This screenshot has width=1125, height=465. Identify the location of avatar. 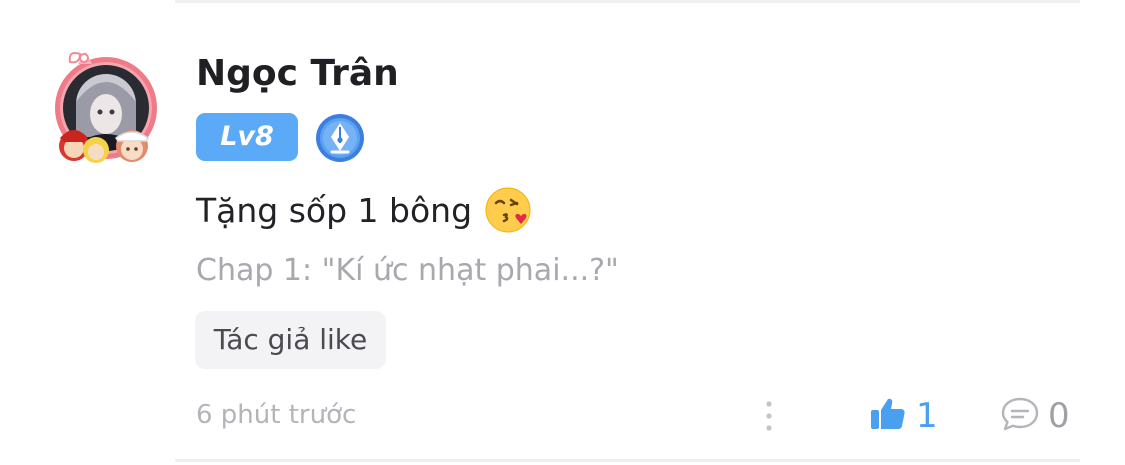
(106, 106).